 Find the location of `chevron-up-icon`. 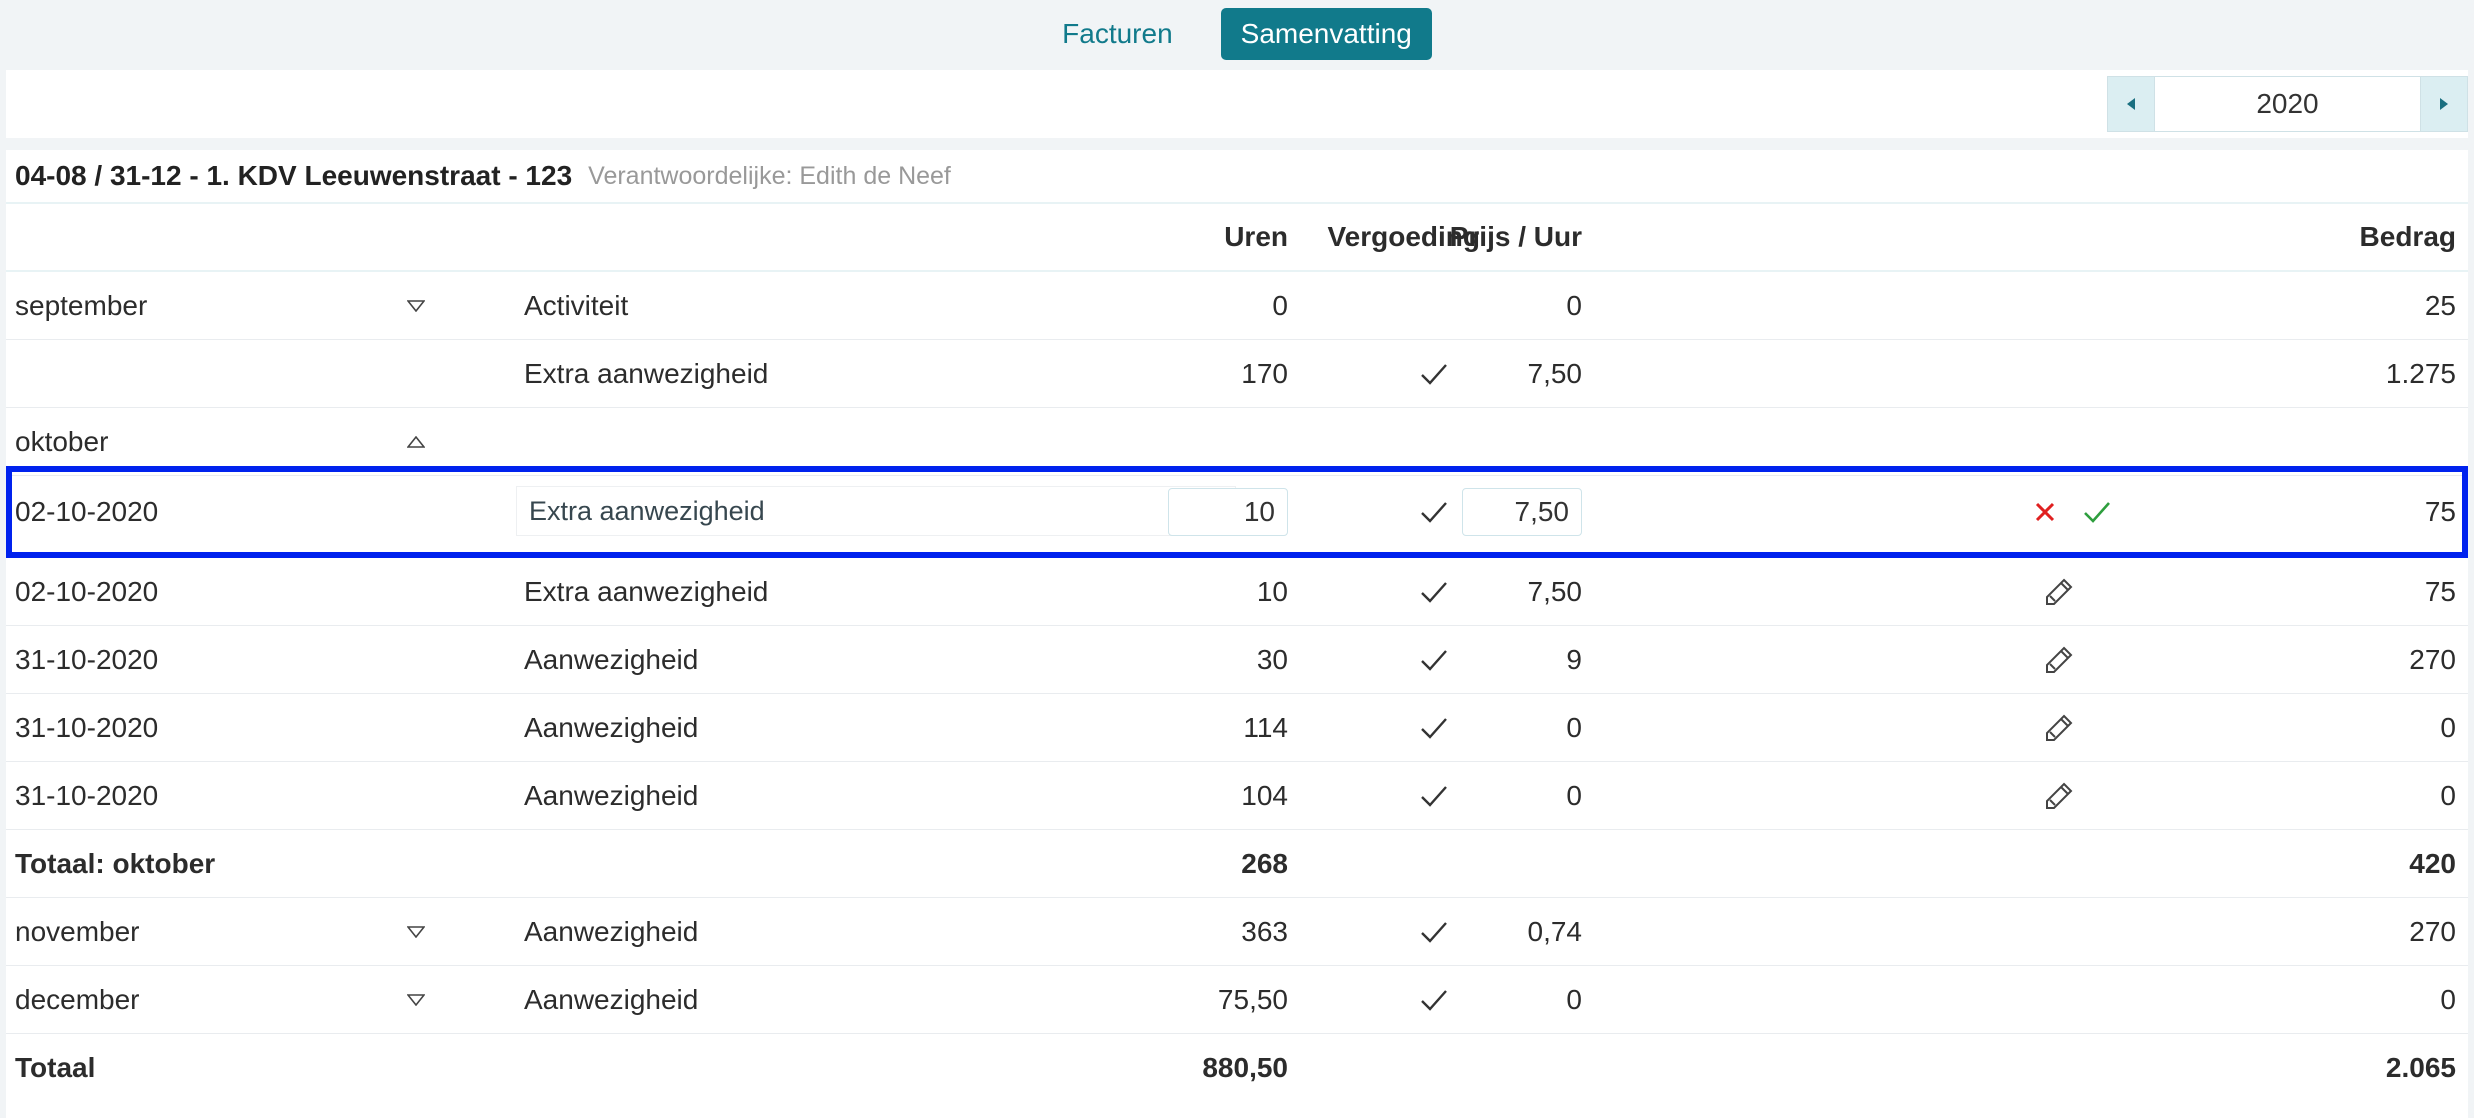

chevron-up-icon is located at coordinates (416, 441).